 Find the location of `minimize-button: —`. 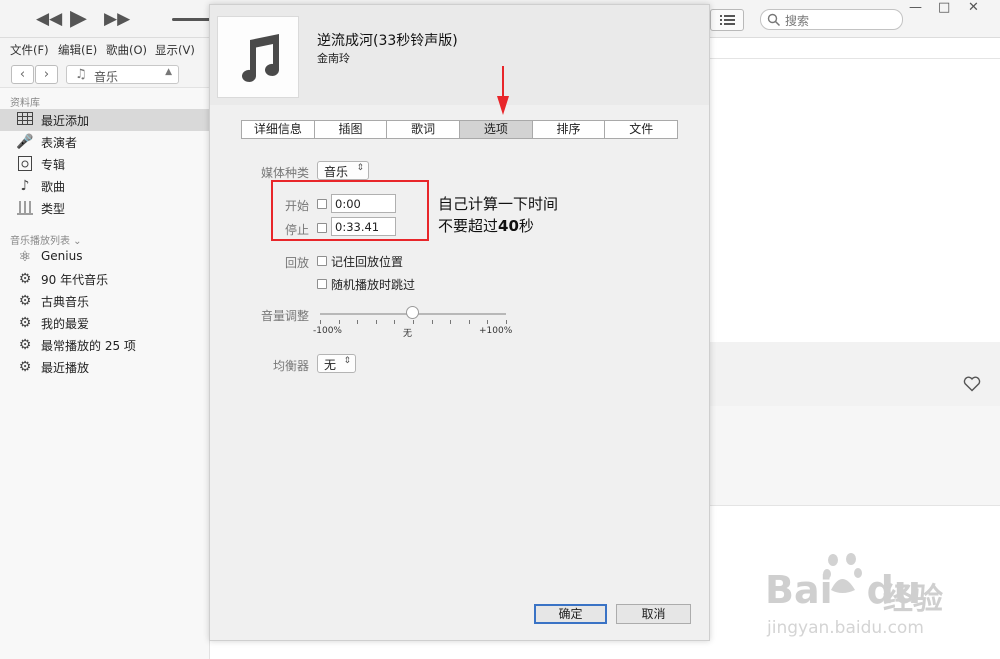

minimize-button: — is located at coordinates (915, 8).